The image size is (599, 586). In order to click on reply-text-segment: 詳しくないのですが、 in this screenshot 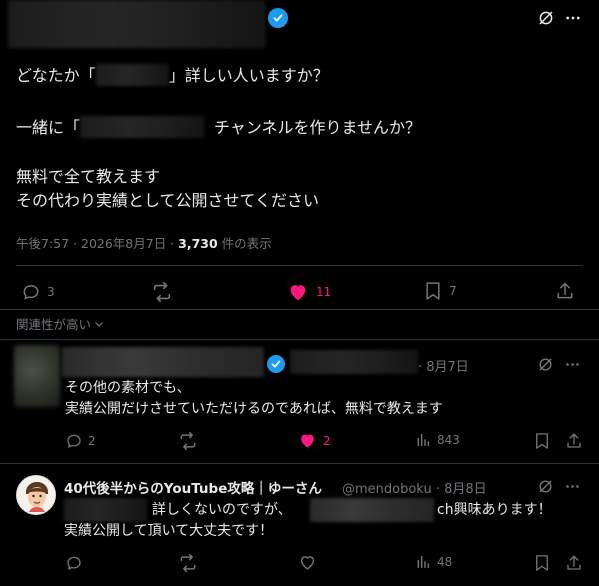, I will do `click(222, 510)`.